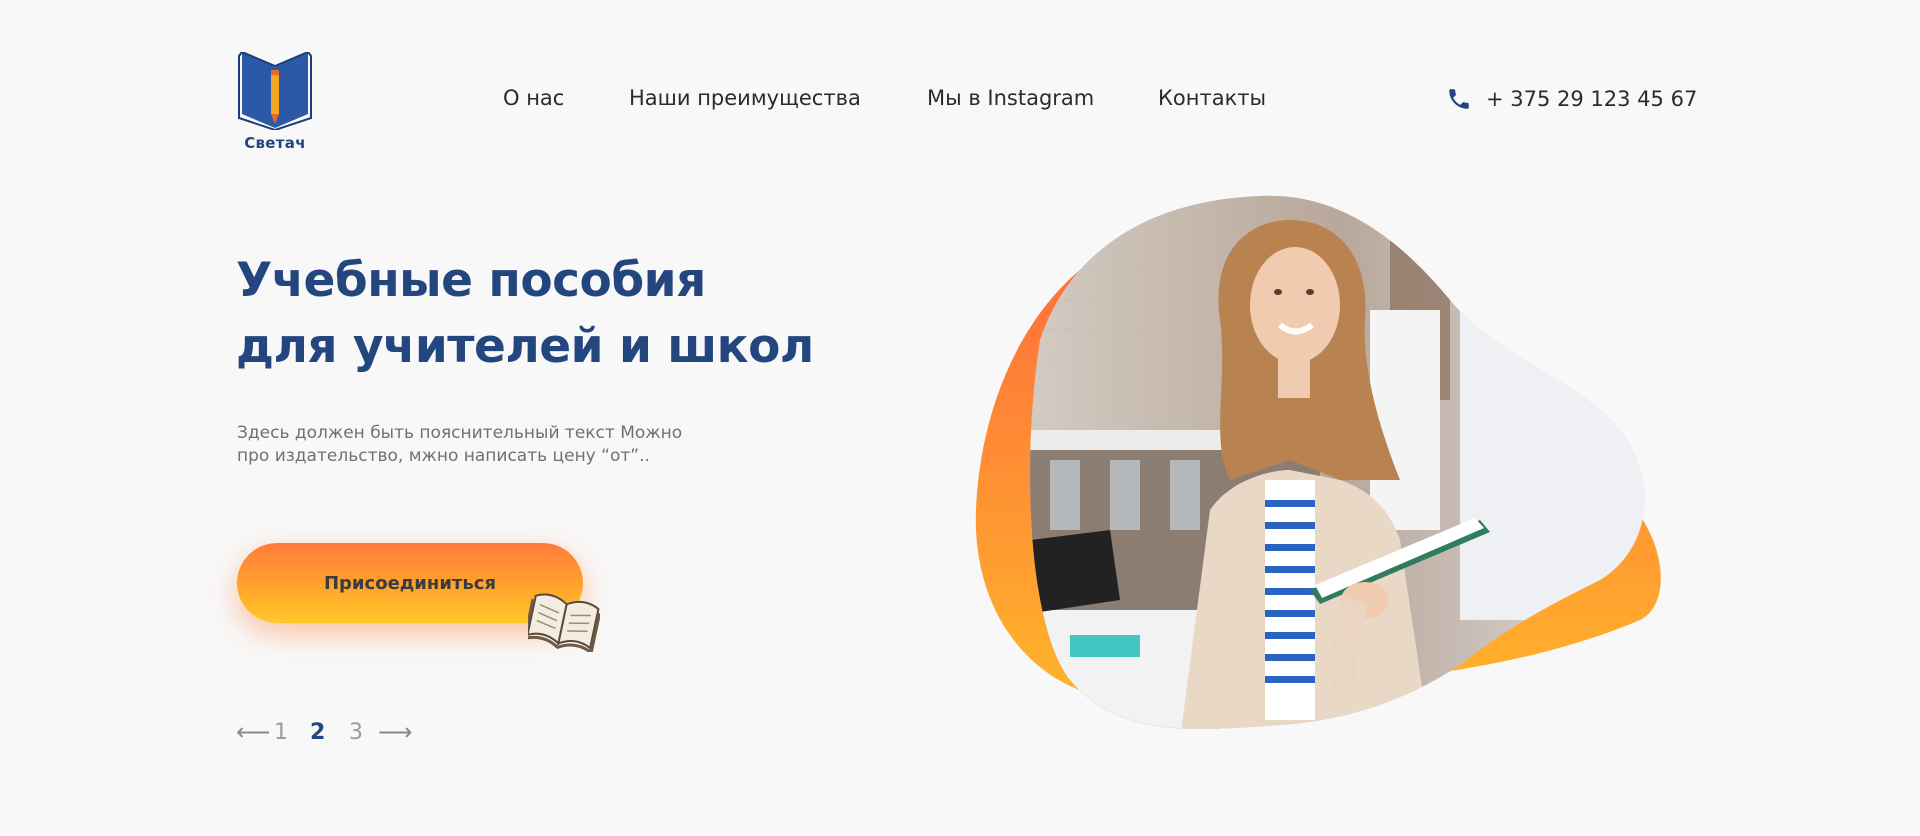 The width and height of the screenshot is (1920, 836). What do you see at coordinates (275, 143) in the screenshot?
I see `logo-text: Светач` at bounding box center [275, 143].